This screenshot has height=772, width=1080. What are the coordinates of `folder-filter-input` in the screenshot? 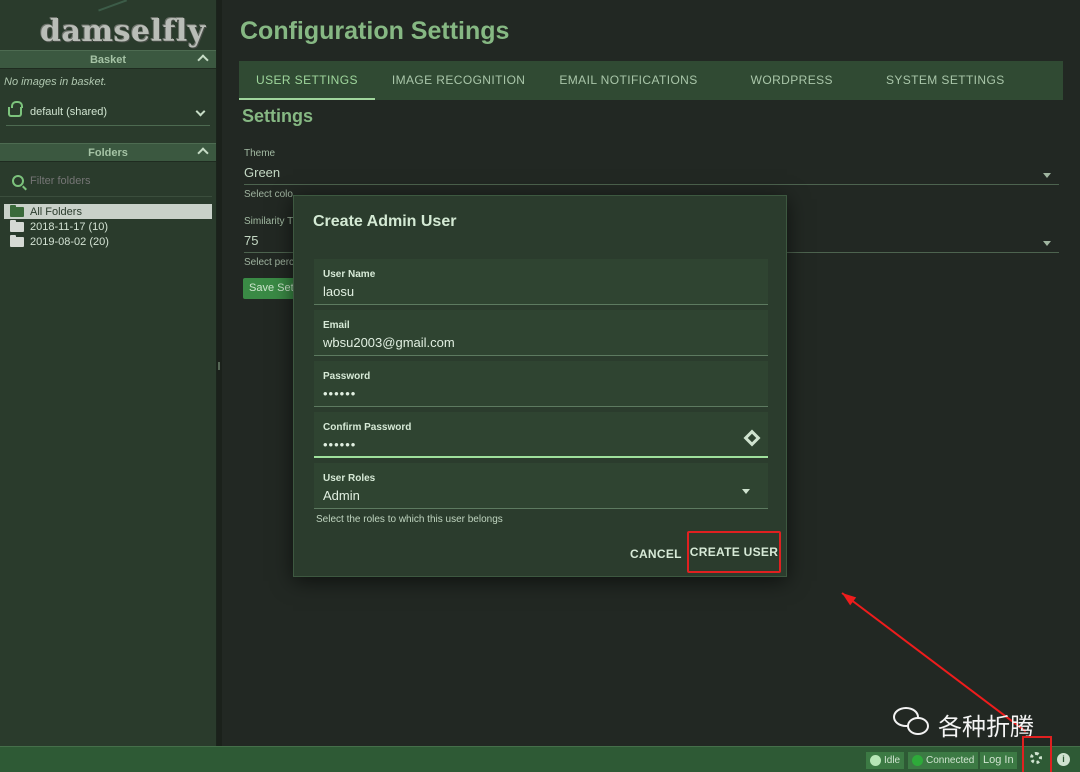 It's located at (110, 180).